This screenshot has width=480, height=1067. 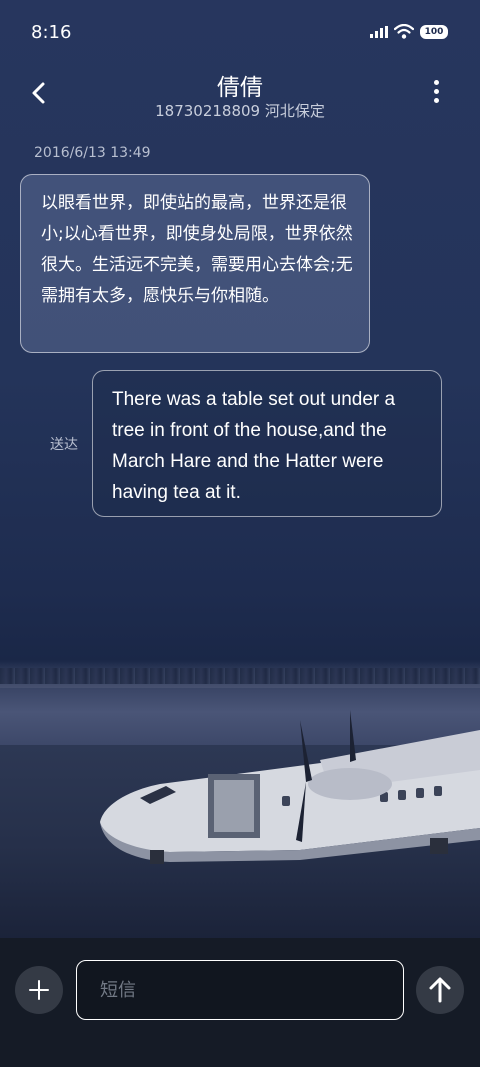 I want to click on arrow-up-icon, so click(x=440, y=990).